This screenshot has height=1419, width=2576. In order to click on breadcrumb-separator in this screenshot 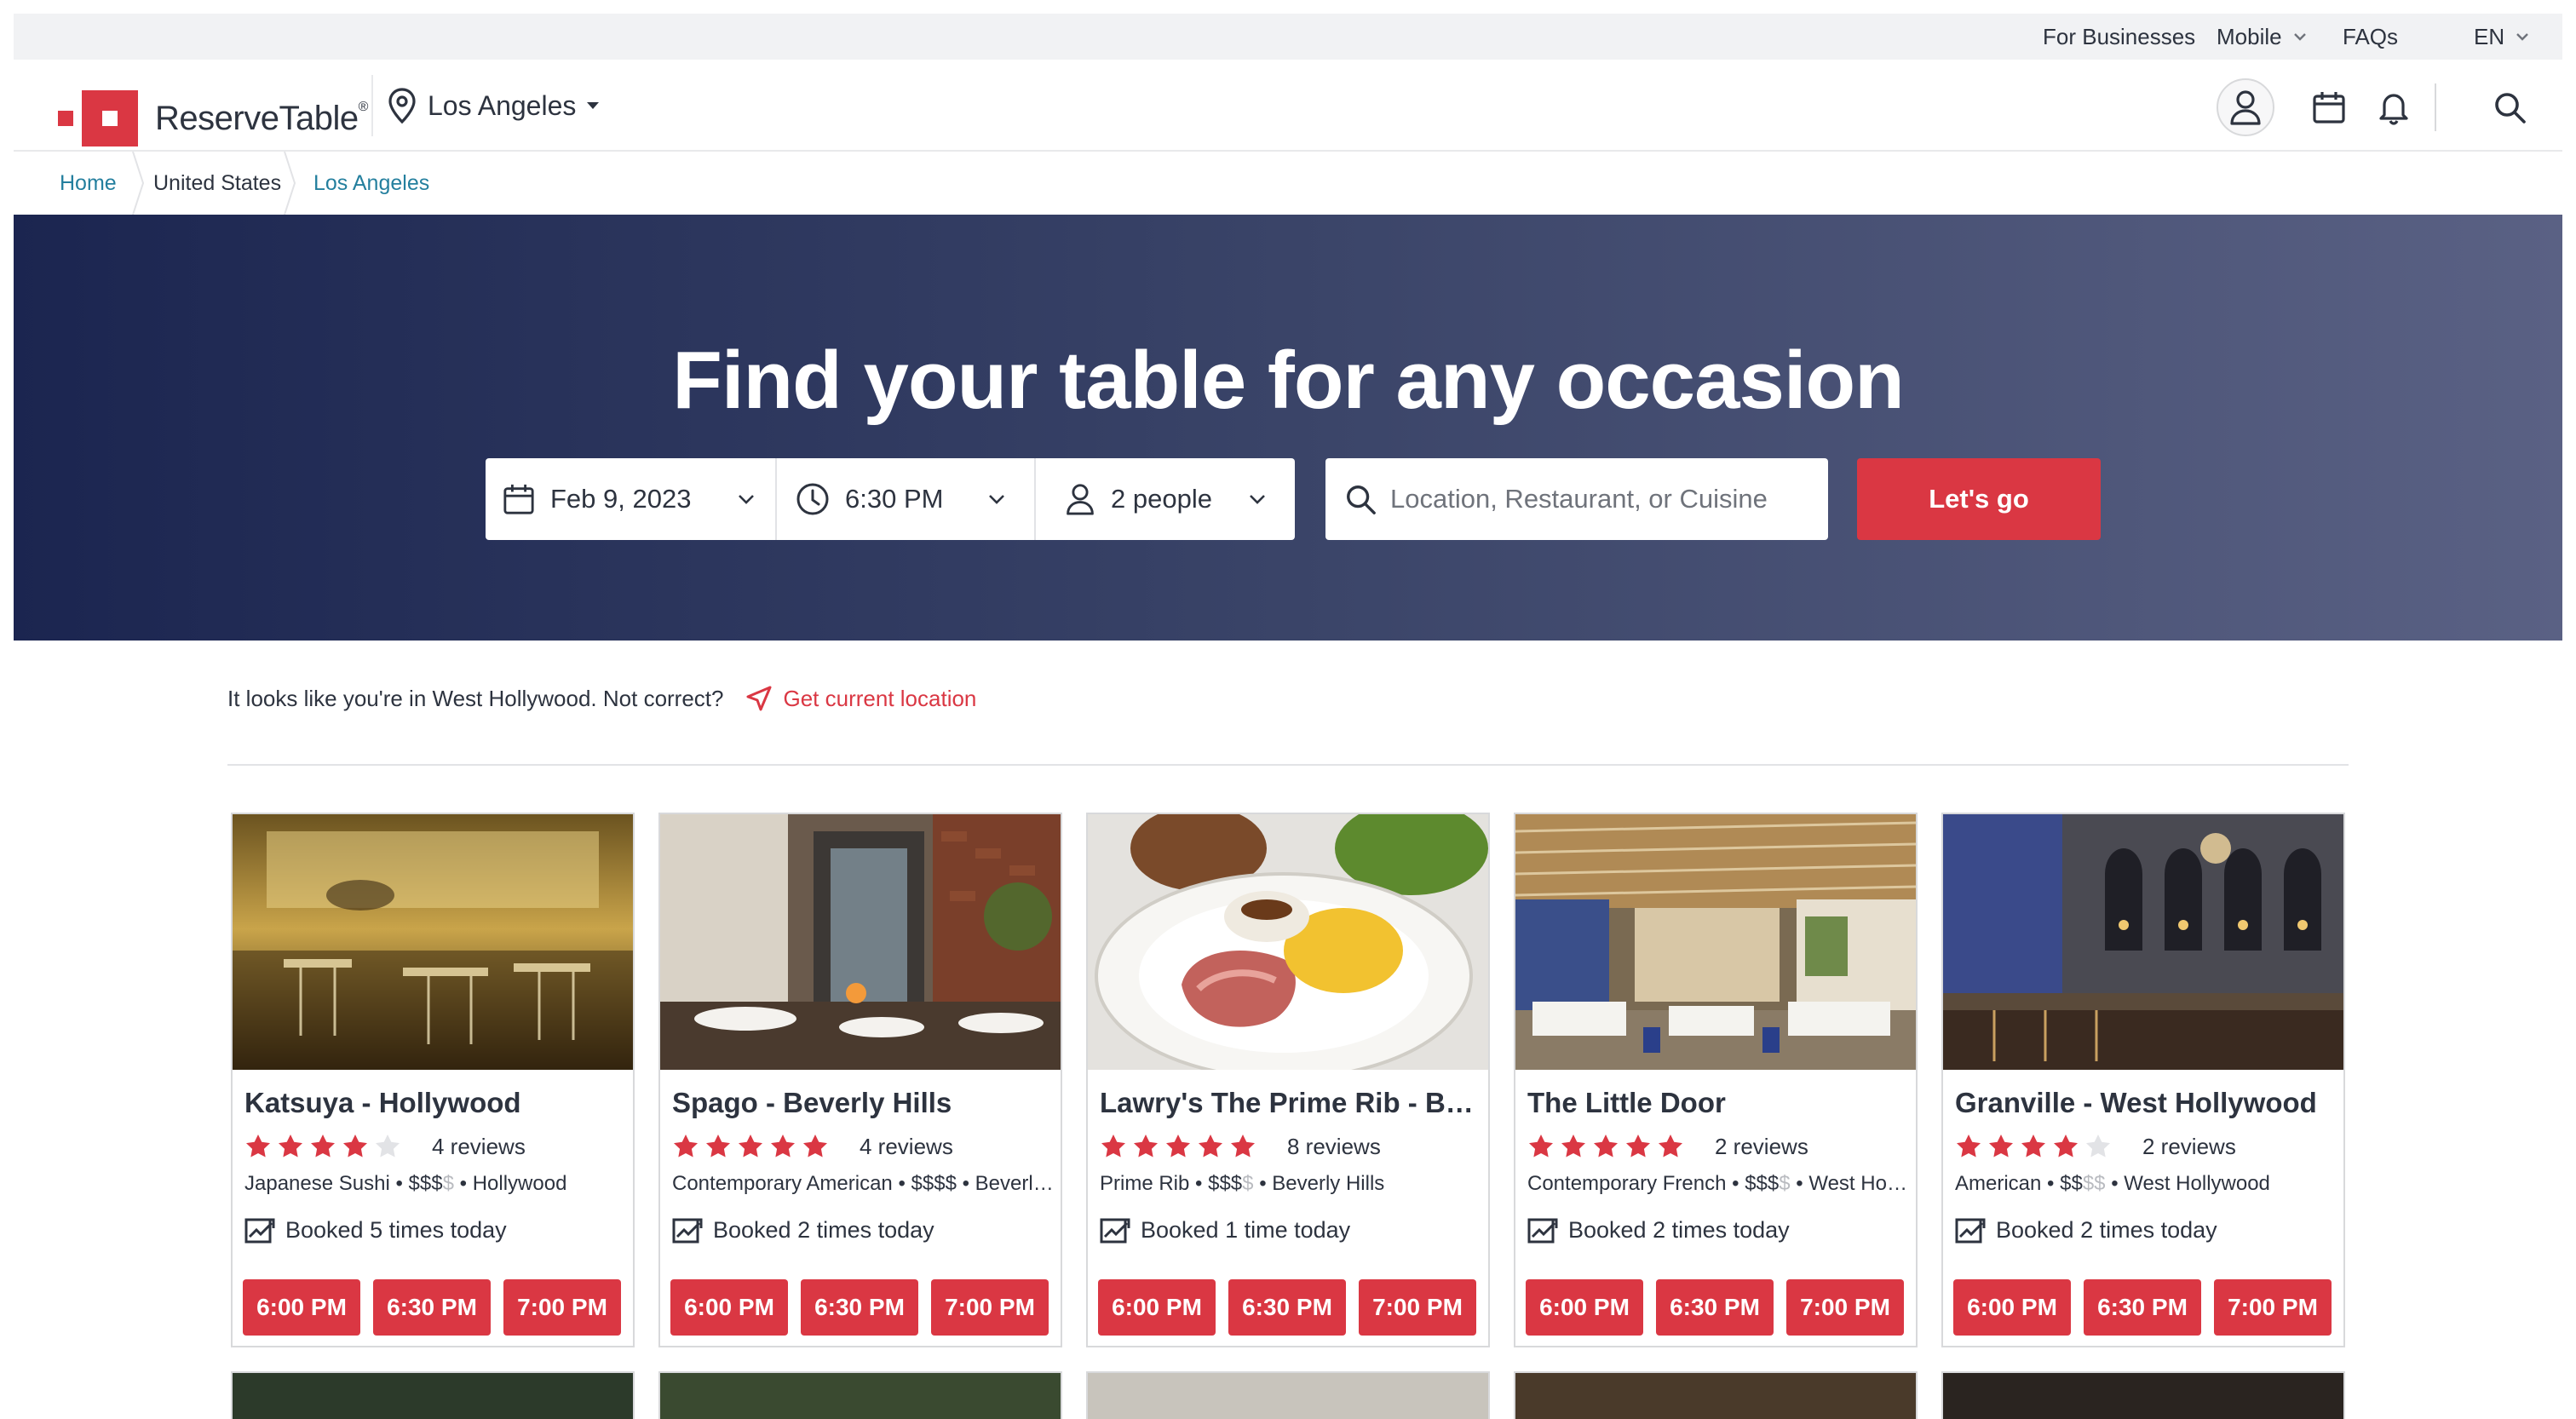, I will do `click(139, 184)`.